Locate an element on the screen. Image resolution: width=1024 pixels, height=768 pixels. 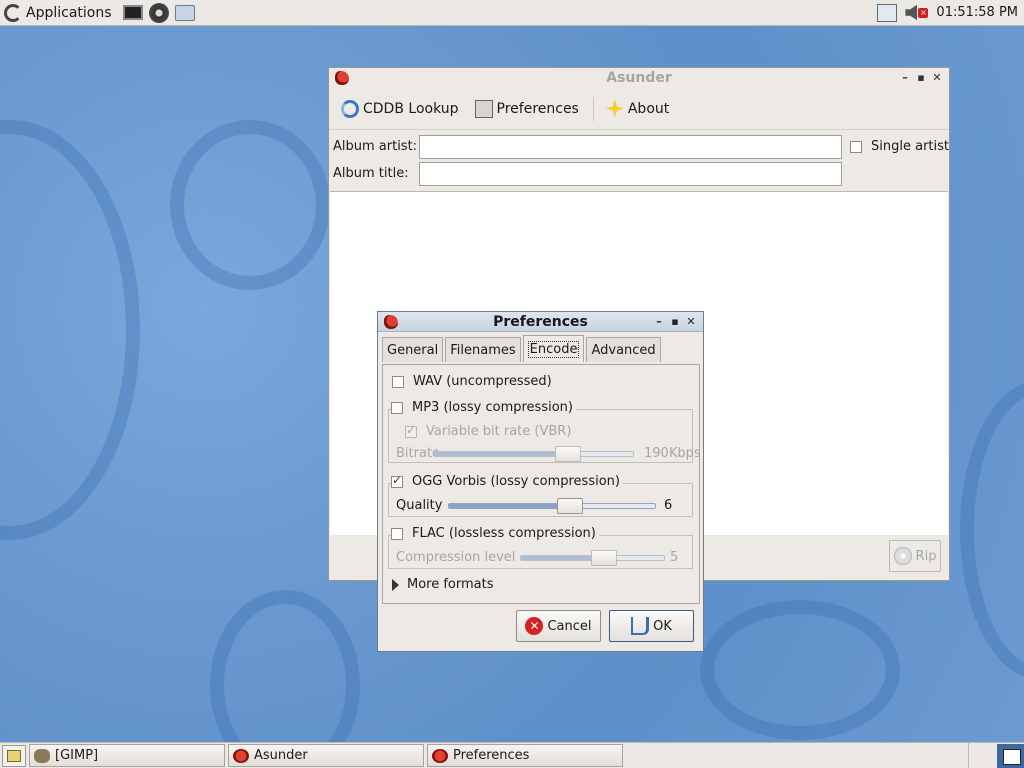
flac-label: FLAC (lossless compression) is located at coordinates (504, 533).